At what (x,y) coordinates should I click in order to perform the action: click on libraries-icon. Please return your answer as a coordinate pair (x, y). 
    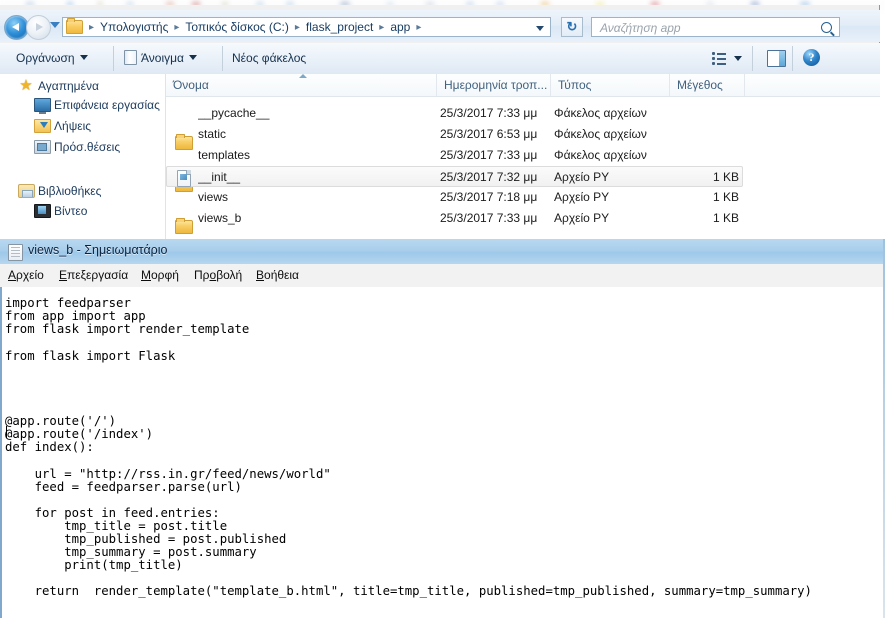
    Looking at the image, I should click on (26, 191).